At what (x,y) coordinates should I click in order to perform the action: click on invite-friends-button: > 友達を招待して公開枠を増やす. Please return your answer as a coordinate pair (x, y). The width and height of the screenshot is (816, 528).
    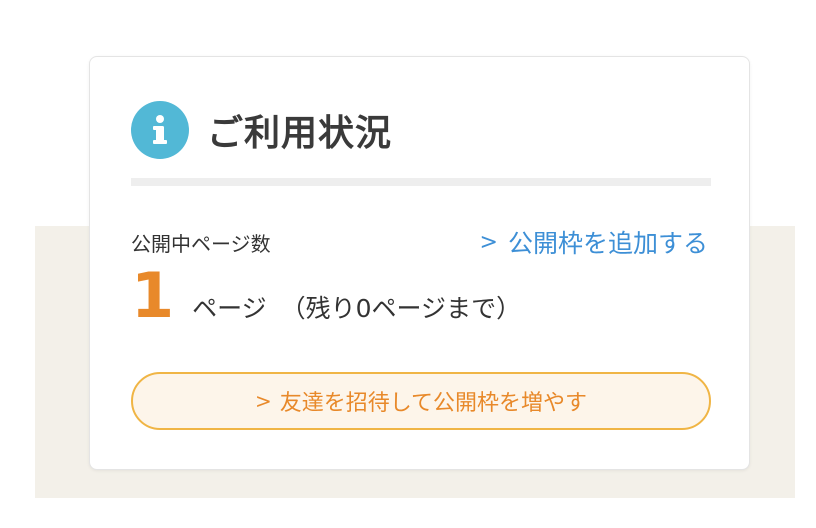
    Looking at the image, I should click on (421, 401).